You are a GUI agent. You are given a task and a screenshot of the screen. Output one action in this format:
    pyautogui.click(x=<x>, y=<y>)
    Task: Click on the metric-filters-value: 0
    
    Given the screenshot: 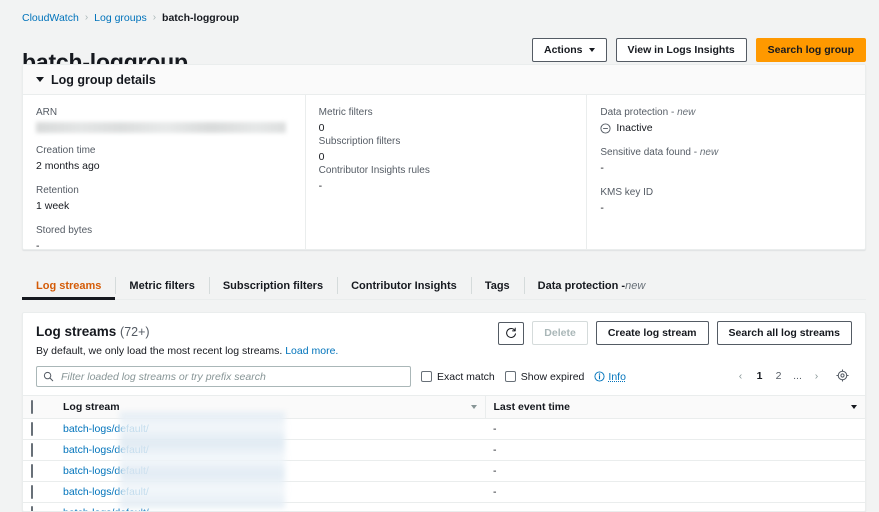 What is the action you would take?
    pyautogui.click(x=321, y=128)
    